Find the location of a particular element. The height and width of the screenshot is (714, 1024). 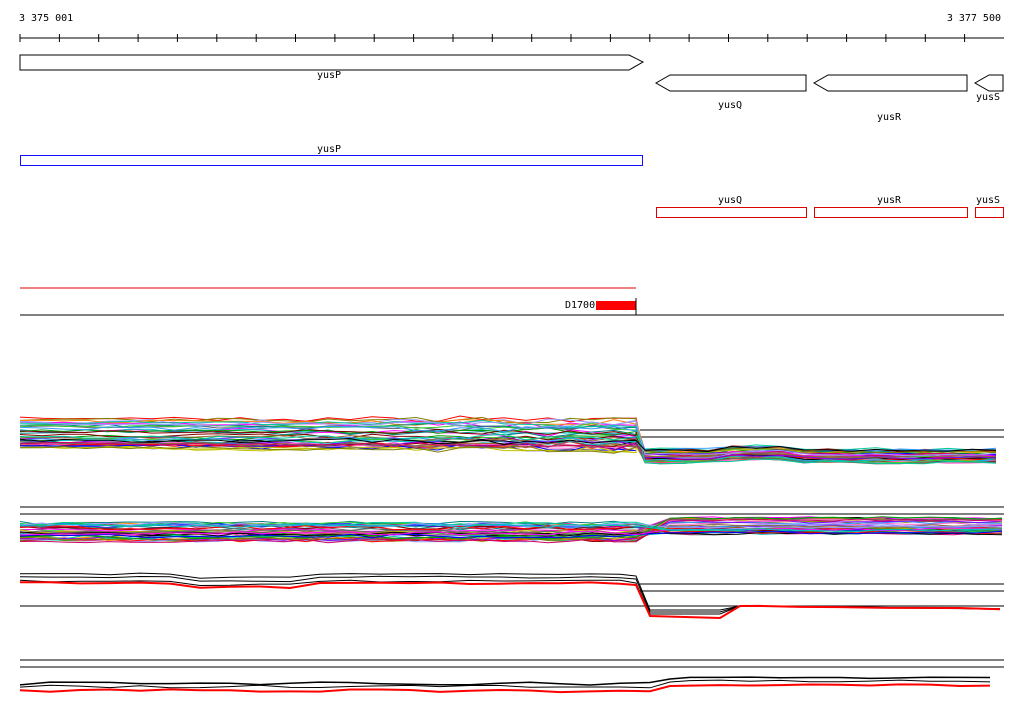

gene-arrow-yusS is located at coordinates (988, 83).